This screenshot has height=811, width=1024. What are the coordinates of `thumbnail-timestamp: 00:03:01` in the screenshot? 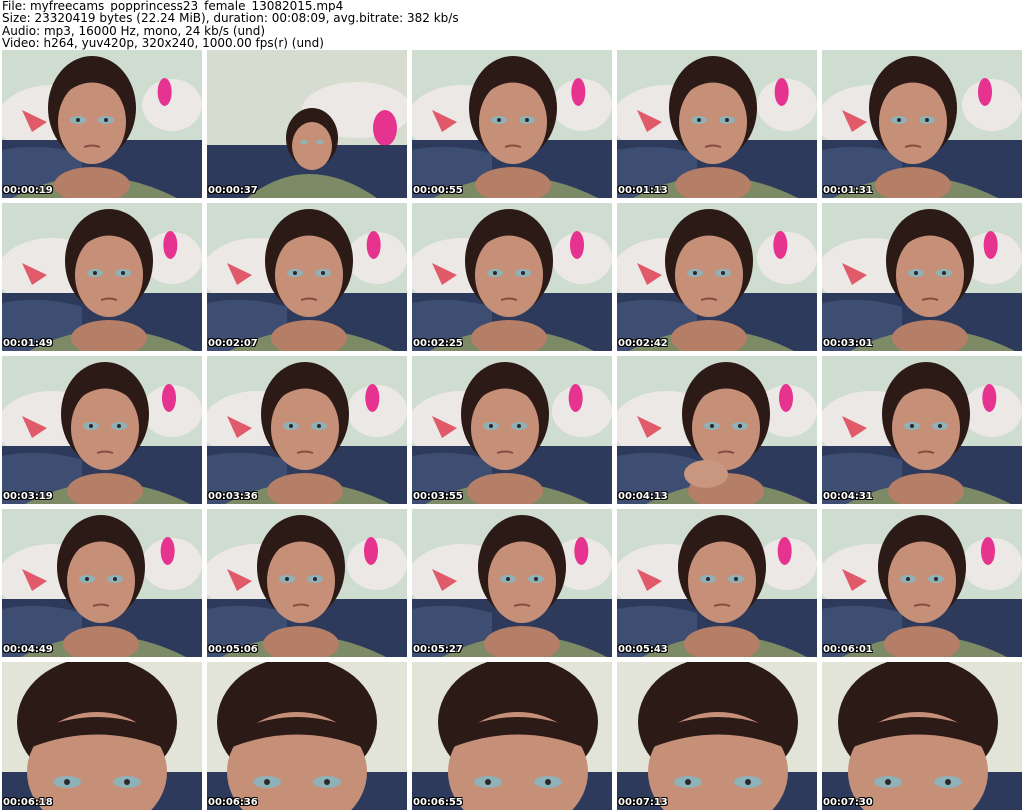 It's located at (848, 343).